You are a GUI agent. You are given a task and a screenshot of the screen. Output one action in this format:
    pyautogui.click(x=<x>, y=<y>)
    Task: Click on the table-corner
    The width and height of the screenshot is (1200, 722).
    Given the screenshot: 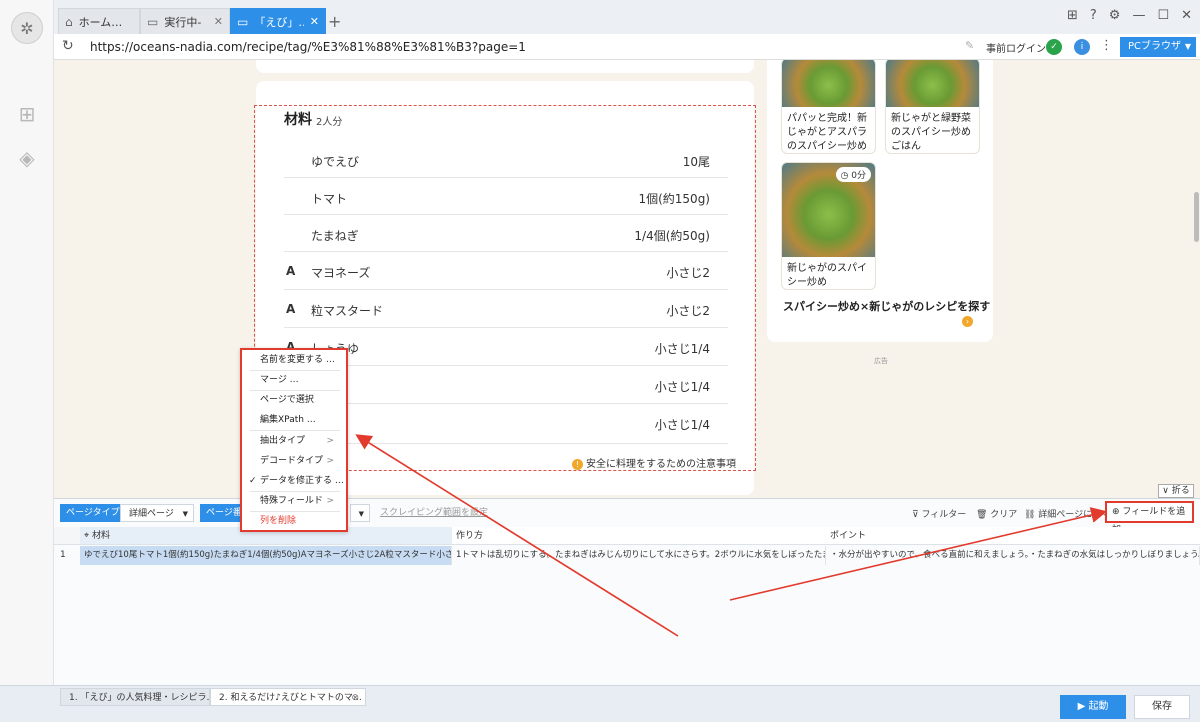 What is the action you would take?
    pyautogui.click(x=67, y=536)
    